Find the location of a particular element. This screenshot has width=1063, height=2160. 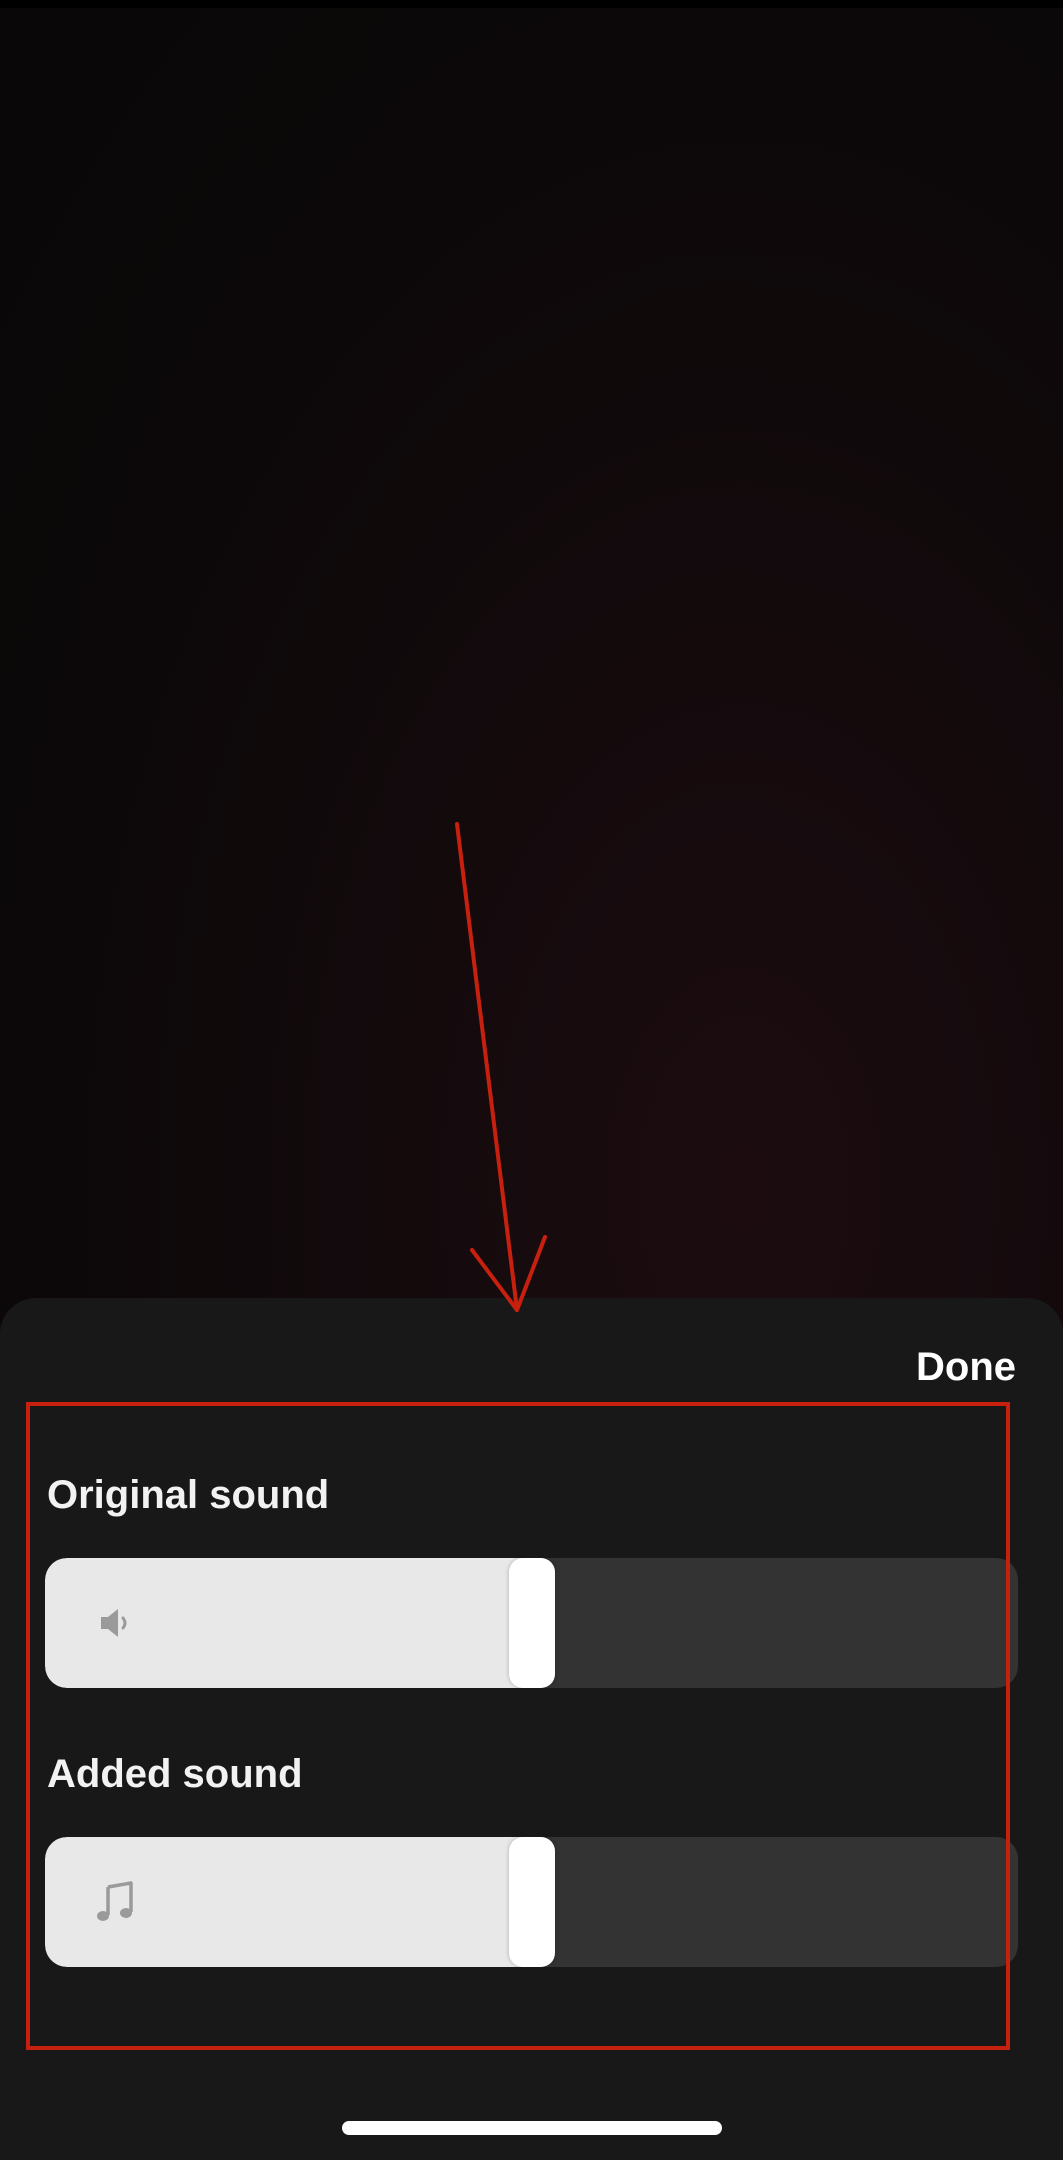

speaker-icon is located at coordinates (114, 1623).